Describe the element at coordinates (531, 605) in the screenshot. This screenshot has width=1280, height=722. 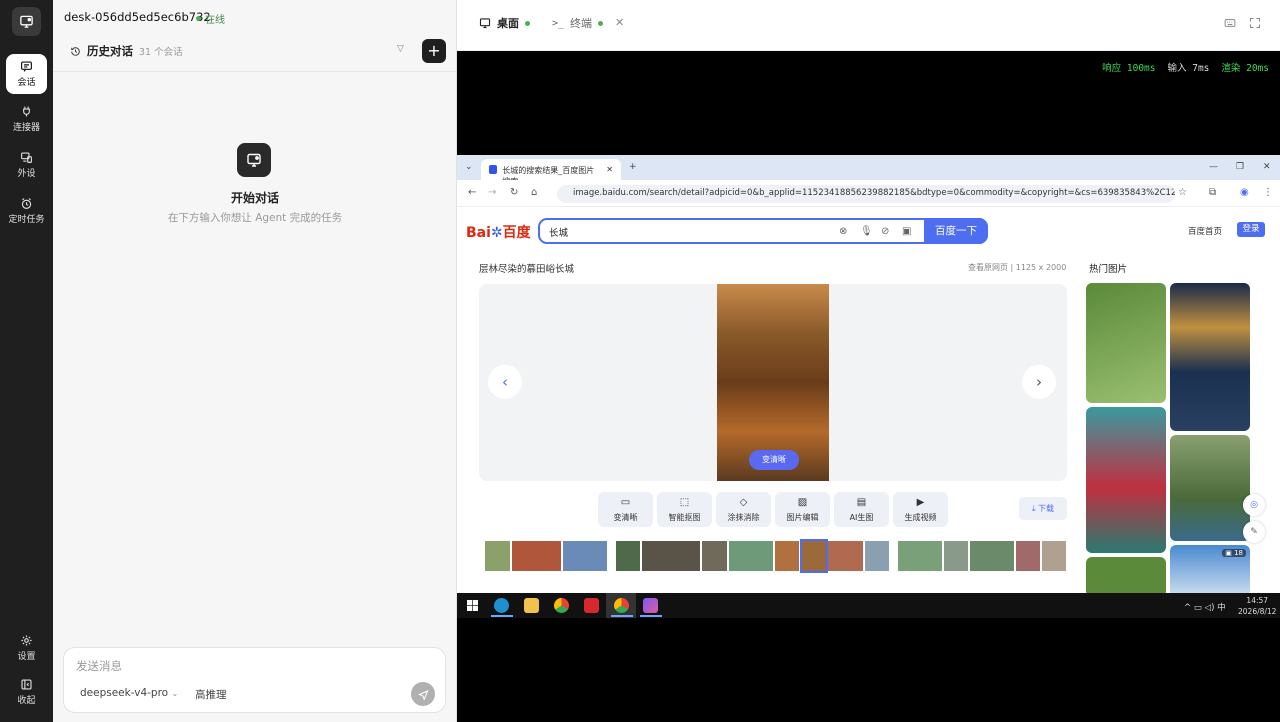
I see `file-explorer-icon` at that location.